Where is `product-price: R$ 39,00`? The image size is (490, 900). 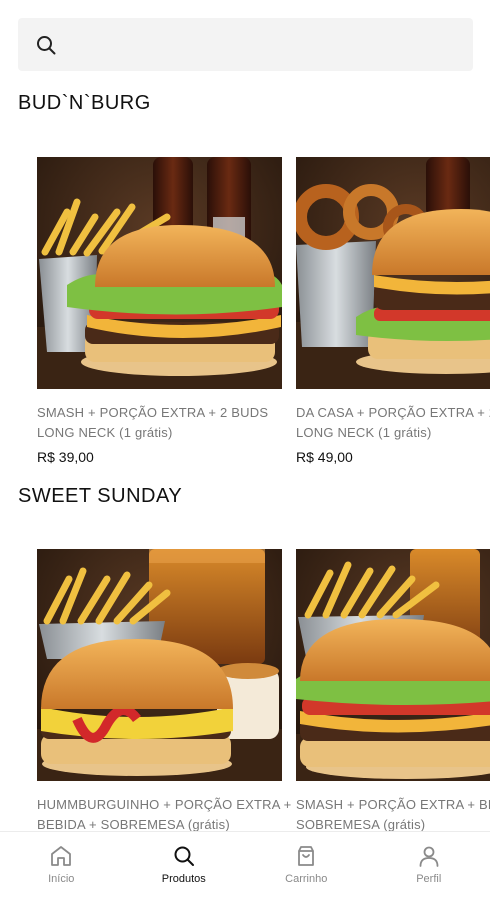
product-price: R$ 39,00 is located at coordinates (65, 457).